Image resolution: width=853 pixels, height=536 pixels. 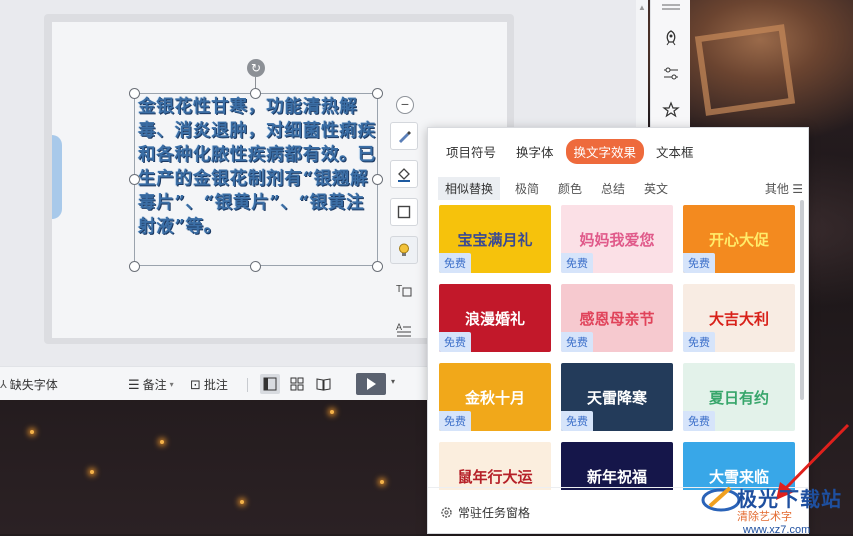 I want to click on tab-textbox: 文本框, so click(x=675, y=151).